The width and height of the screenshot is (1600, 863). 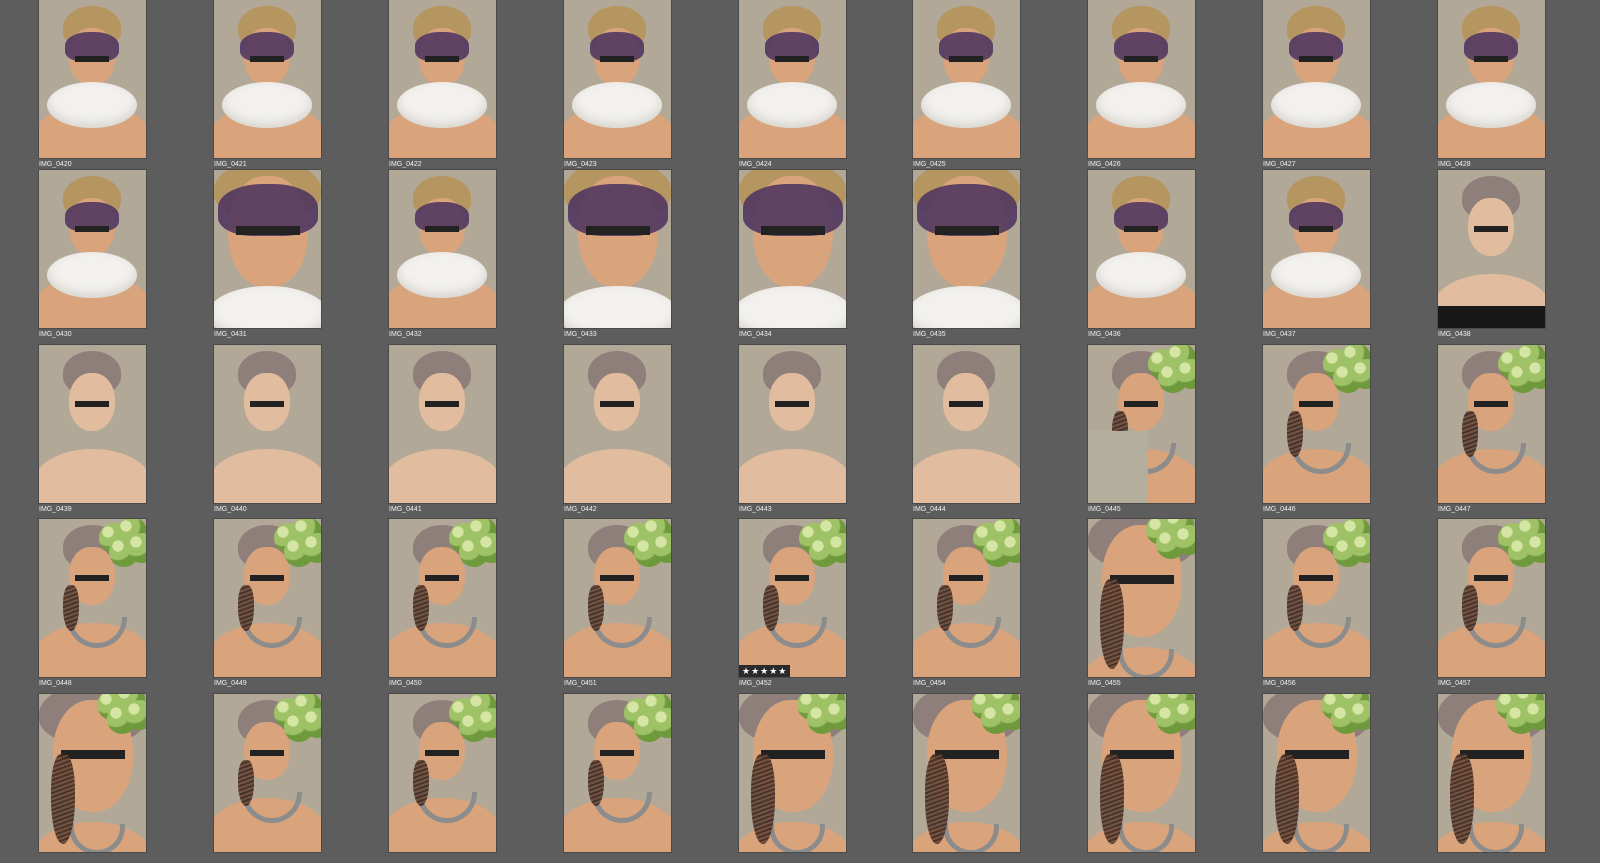 I want to click on photo-thumbnail: IMG_0450, so click(x=442, y=603).